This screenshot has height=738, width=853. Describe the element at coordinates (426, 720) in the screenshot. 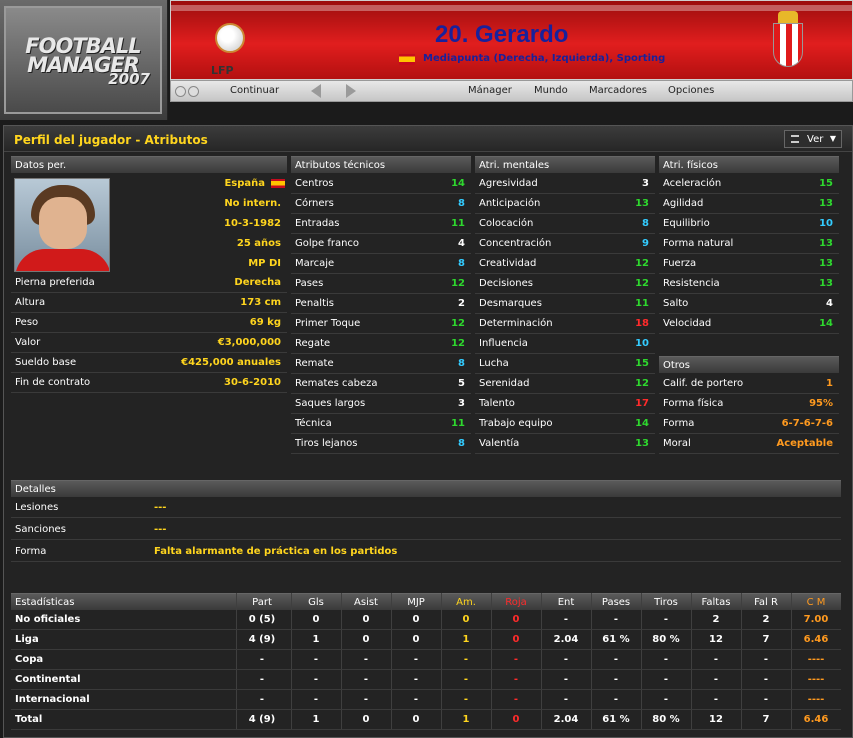

I see `stats-row: Total 4 (9) 1 0 0 1 0 2.04 61 % 80 % 12 7 6.46` at that location.